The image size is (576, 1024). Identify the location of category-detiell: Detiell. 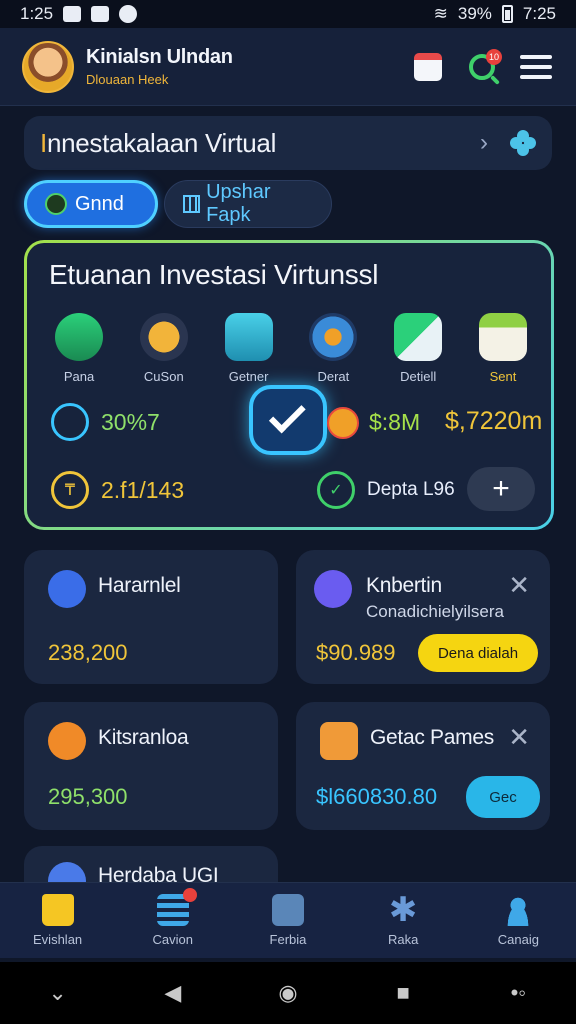
(418, 348).